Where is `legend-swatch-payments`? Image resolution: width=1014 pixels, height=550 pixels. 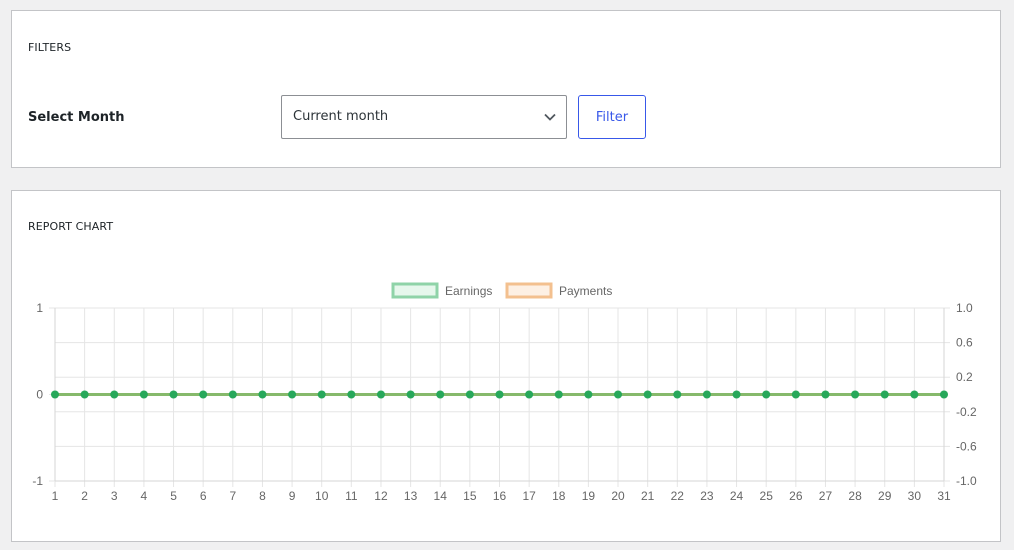 legend-swatch-payments is located at coordinates (529, 290).